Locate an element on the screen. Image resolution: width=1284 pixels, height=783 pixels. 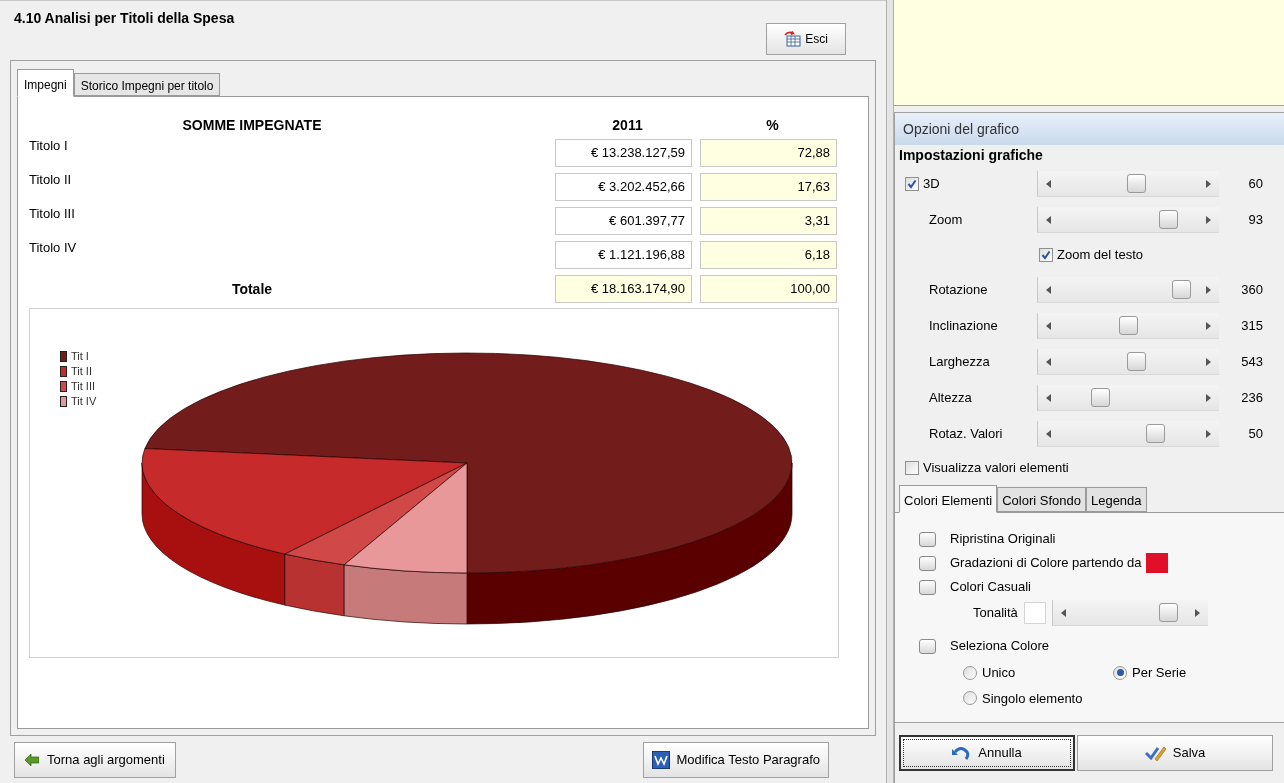
slider-label: Rotazione is located at coordinates (958, 290).